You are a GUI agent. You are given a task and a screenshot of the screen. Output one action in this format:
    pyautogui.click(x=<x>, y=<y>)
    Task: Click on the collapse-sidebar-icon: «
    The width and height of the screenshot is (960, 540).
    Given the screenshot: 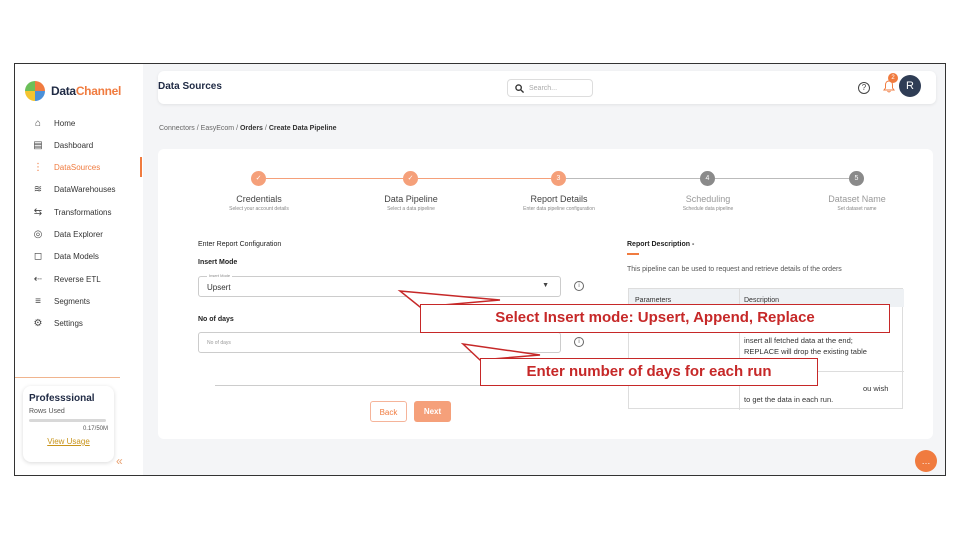 What is the action you would take?
    pyautogui.click(x=119, y=461)
    